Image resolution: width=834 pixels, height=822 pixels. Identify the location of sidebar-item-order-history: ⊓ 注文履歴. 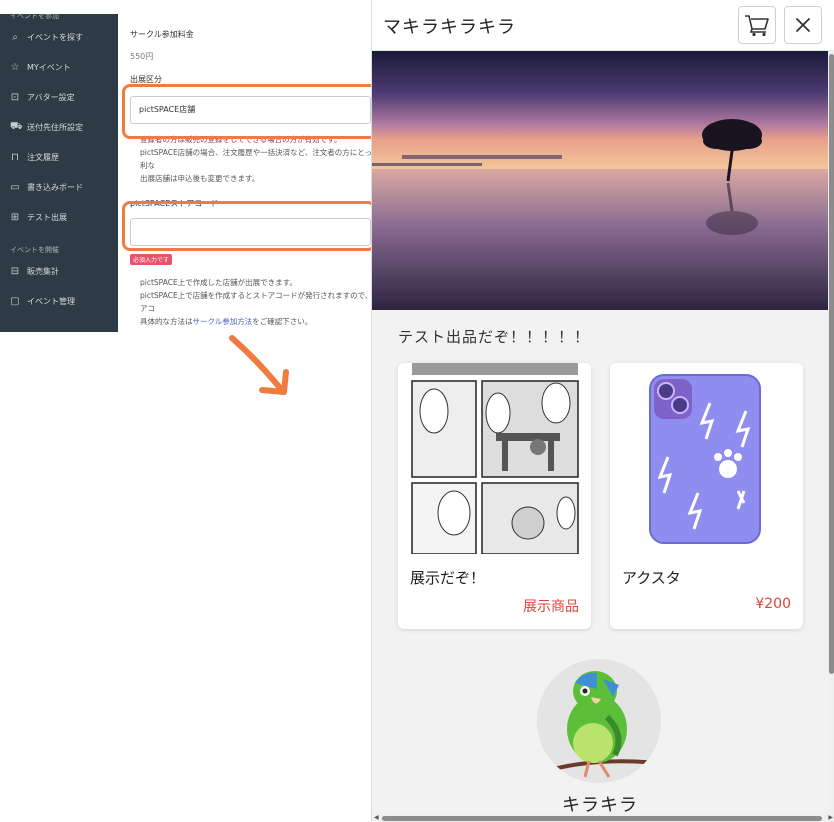
(59, 157).